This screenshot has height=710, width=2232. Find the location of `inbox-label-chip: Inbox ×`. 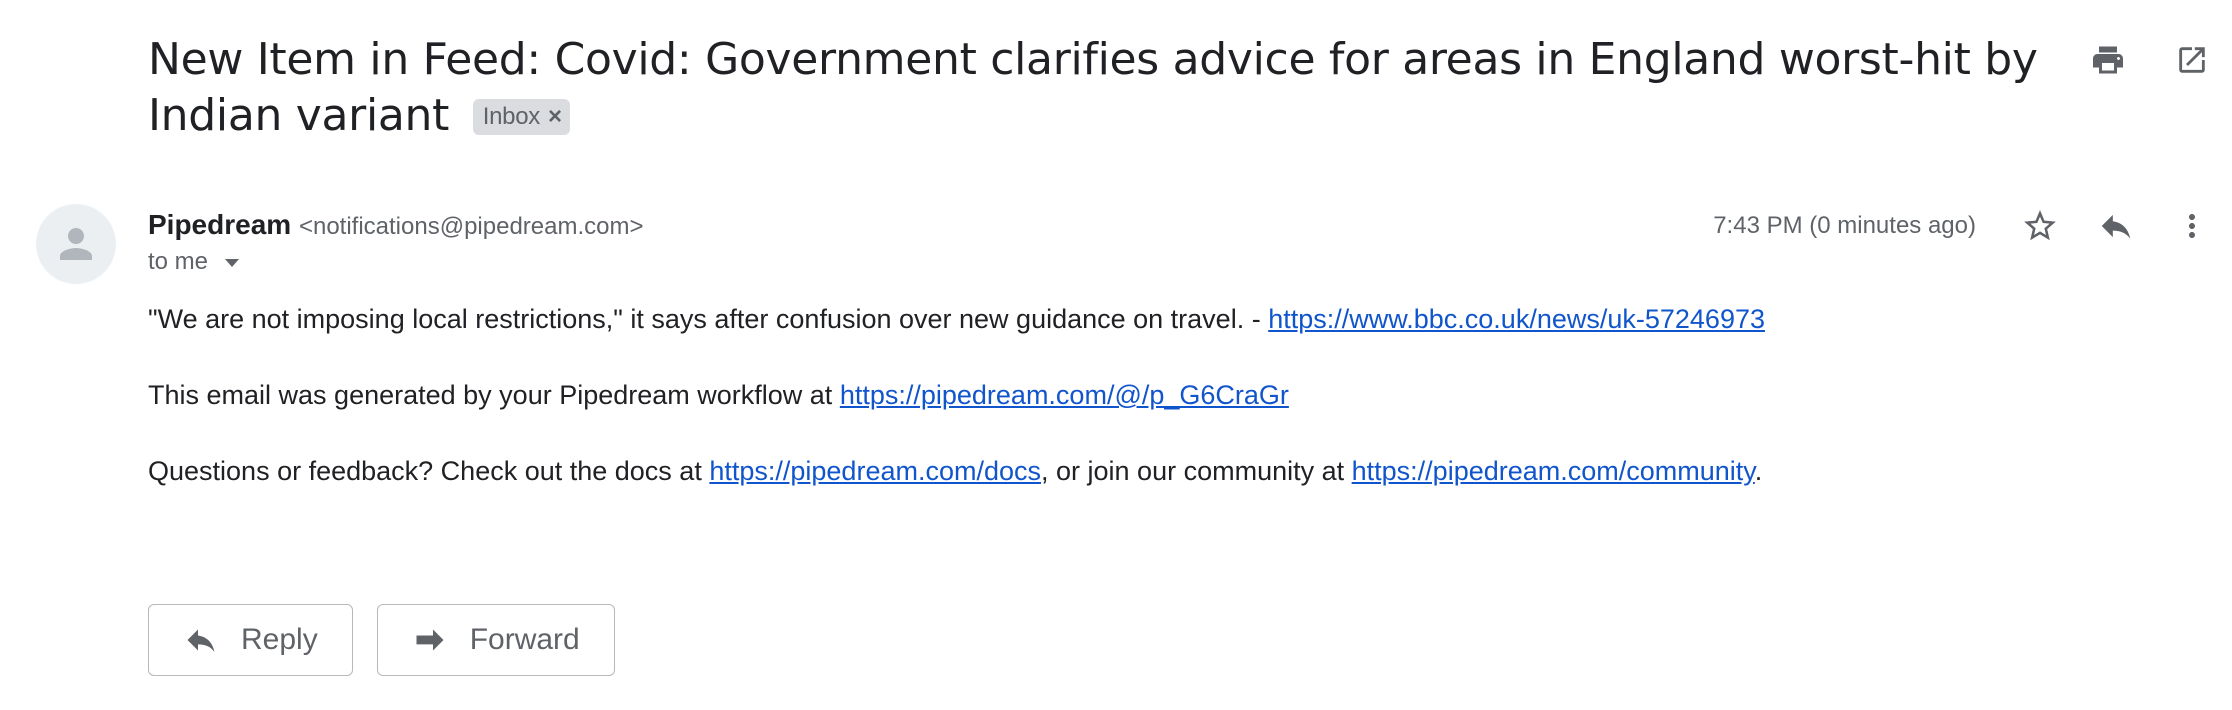

inbox-label-chip: Inbox × is located at coordinates (521, 117).